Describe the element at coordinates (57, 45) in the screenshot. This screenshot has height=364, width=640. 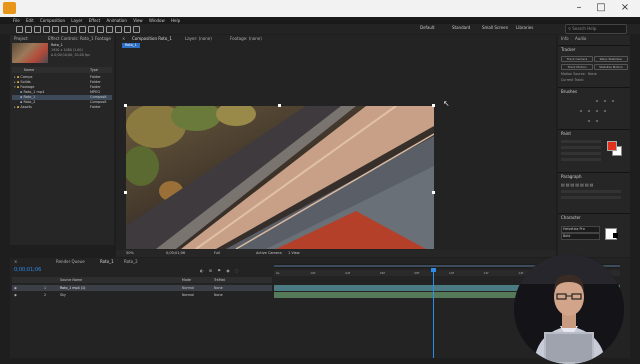
I see `selected-item-name: Roto_1` at that location.